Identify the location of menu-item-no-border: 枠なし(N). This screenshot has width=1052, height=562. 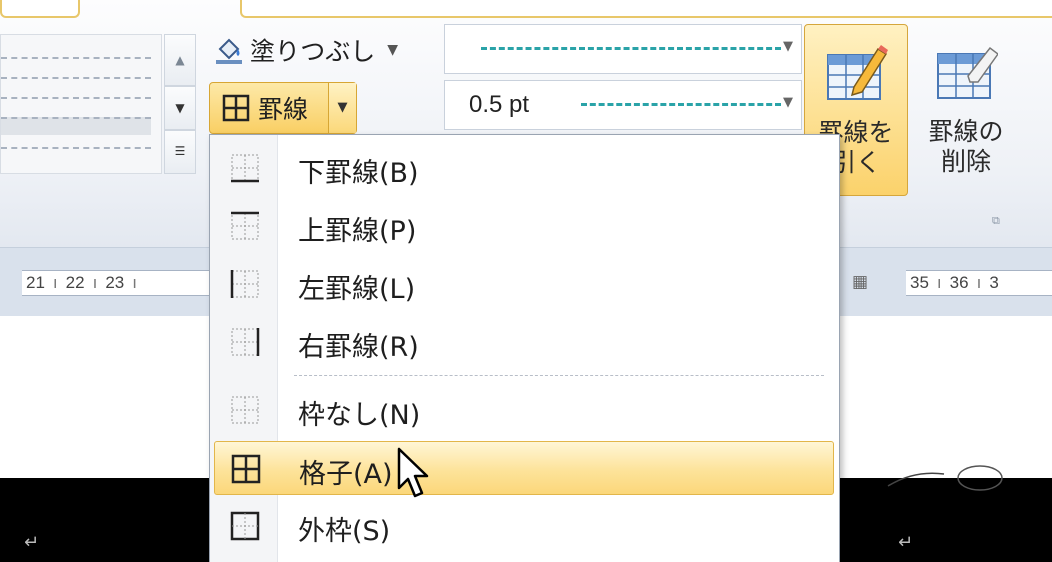
(524, 410).